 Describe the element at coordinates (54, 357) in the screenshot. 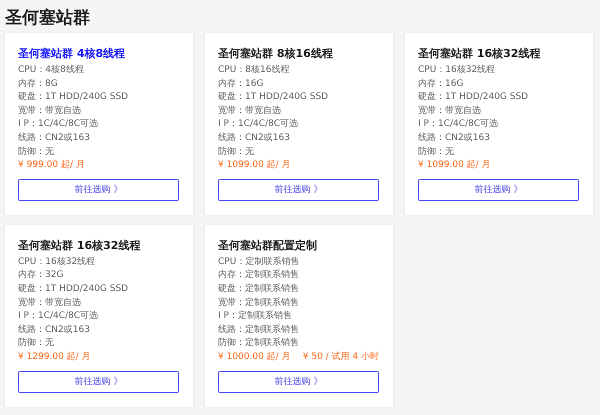

I see `price-text: ¥ 1299.00 起/ 月` at that location.